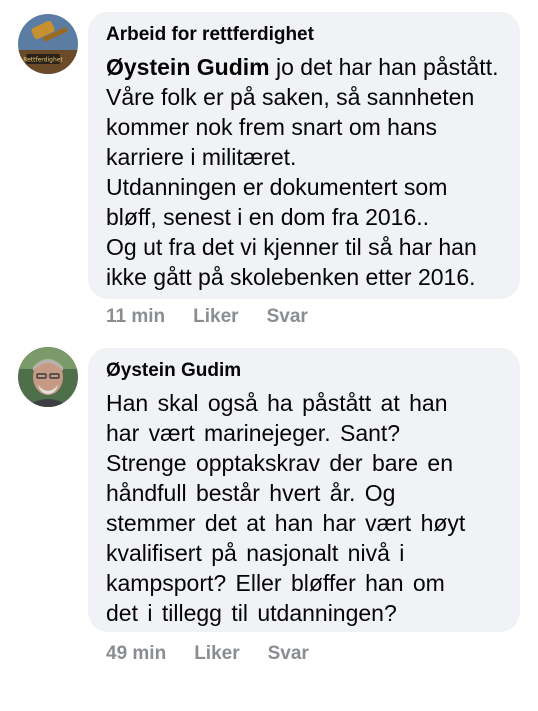 Image resolution: width=538 pixels, height=711 pixels. I want to click on comment-actions: 11 min Liker Svar, so click(207, 317).